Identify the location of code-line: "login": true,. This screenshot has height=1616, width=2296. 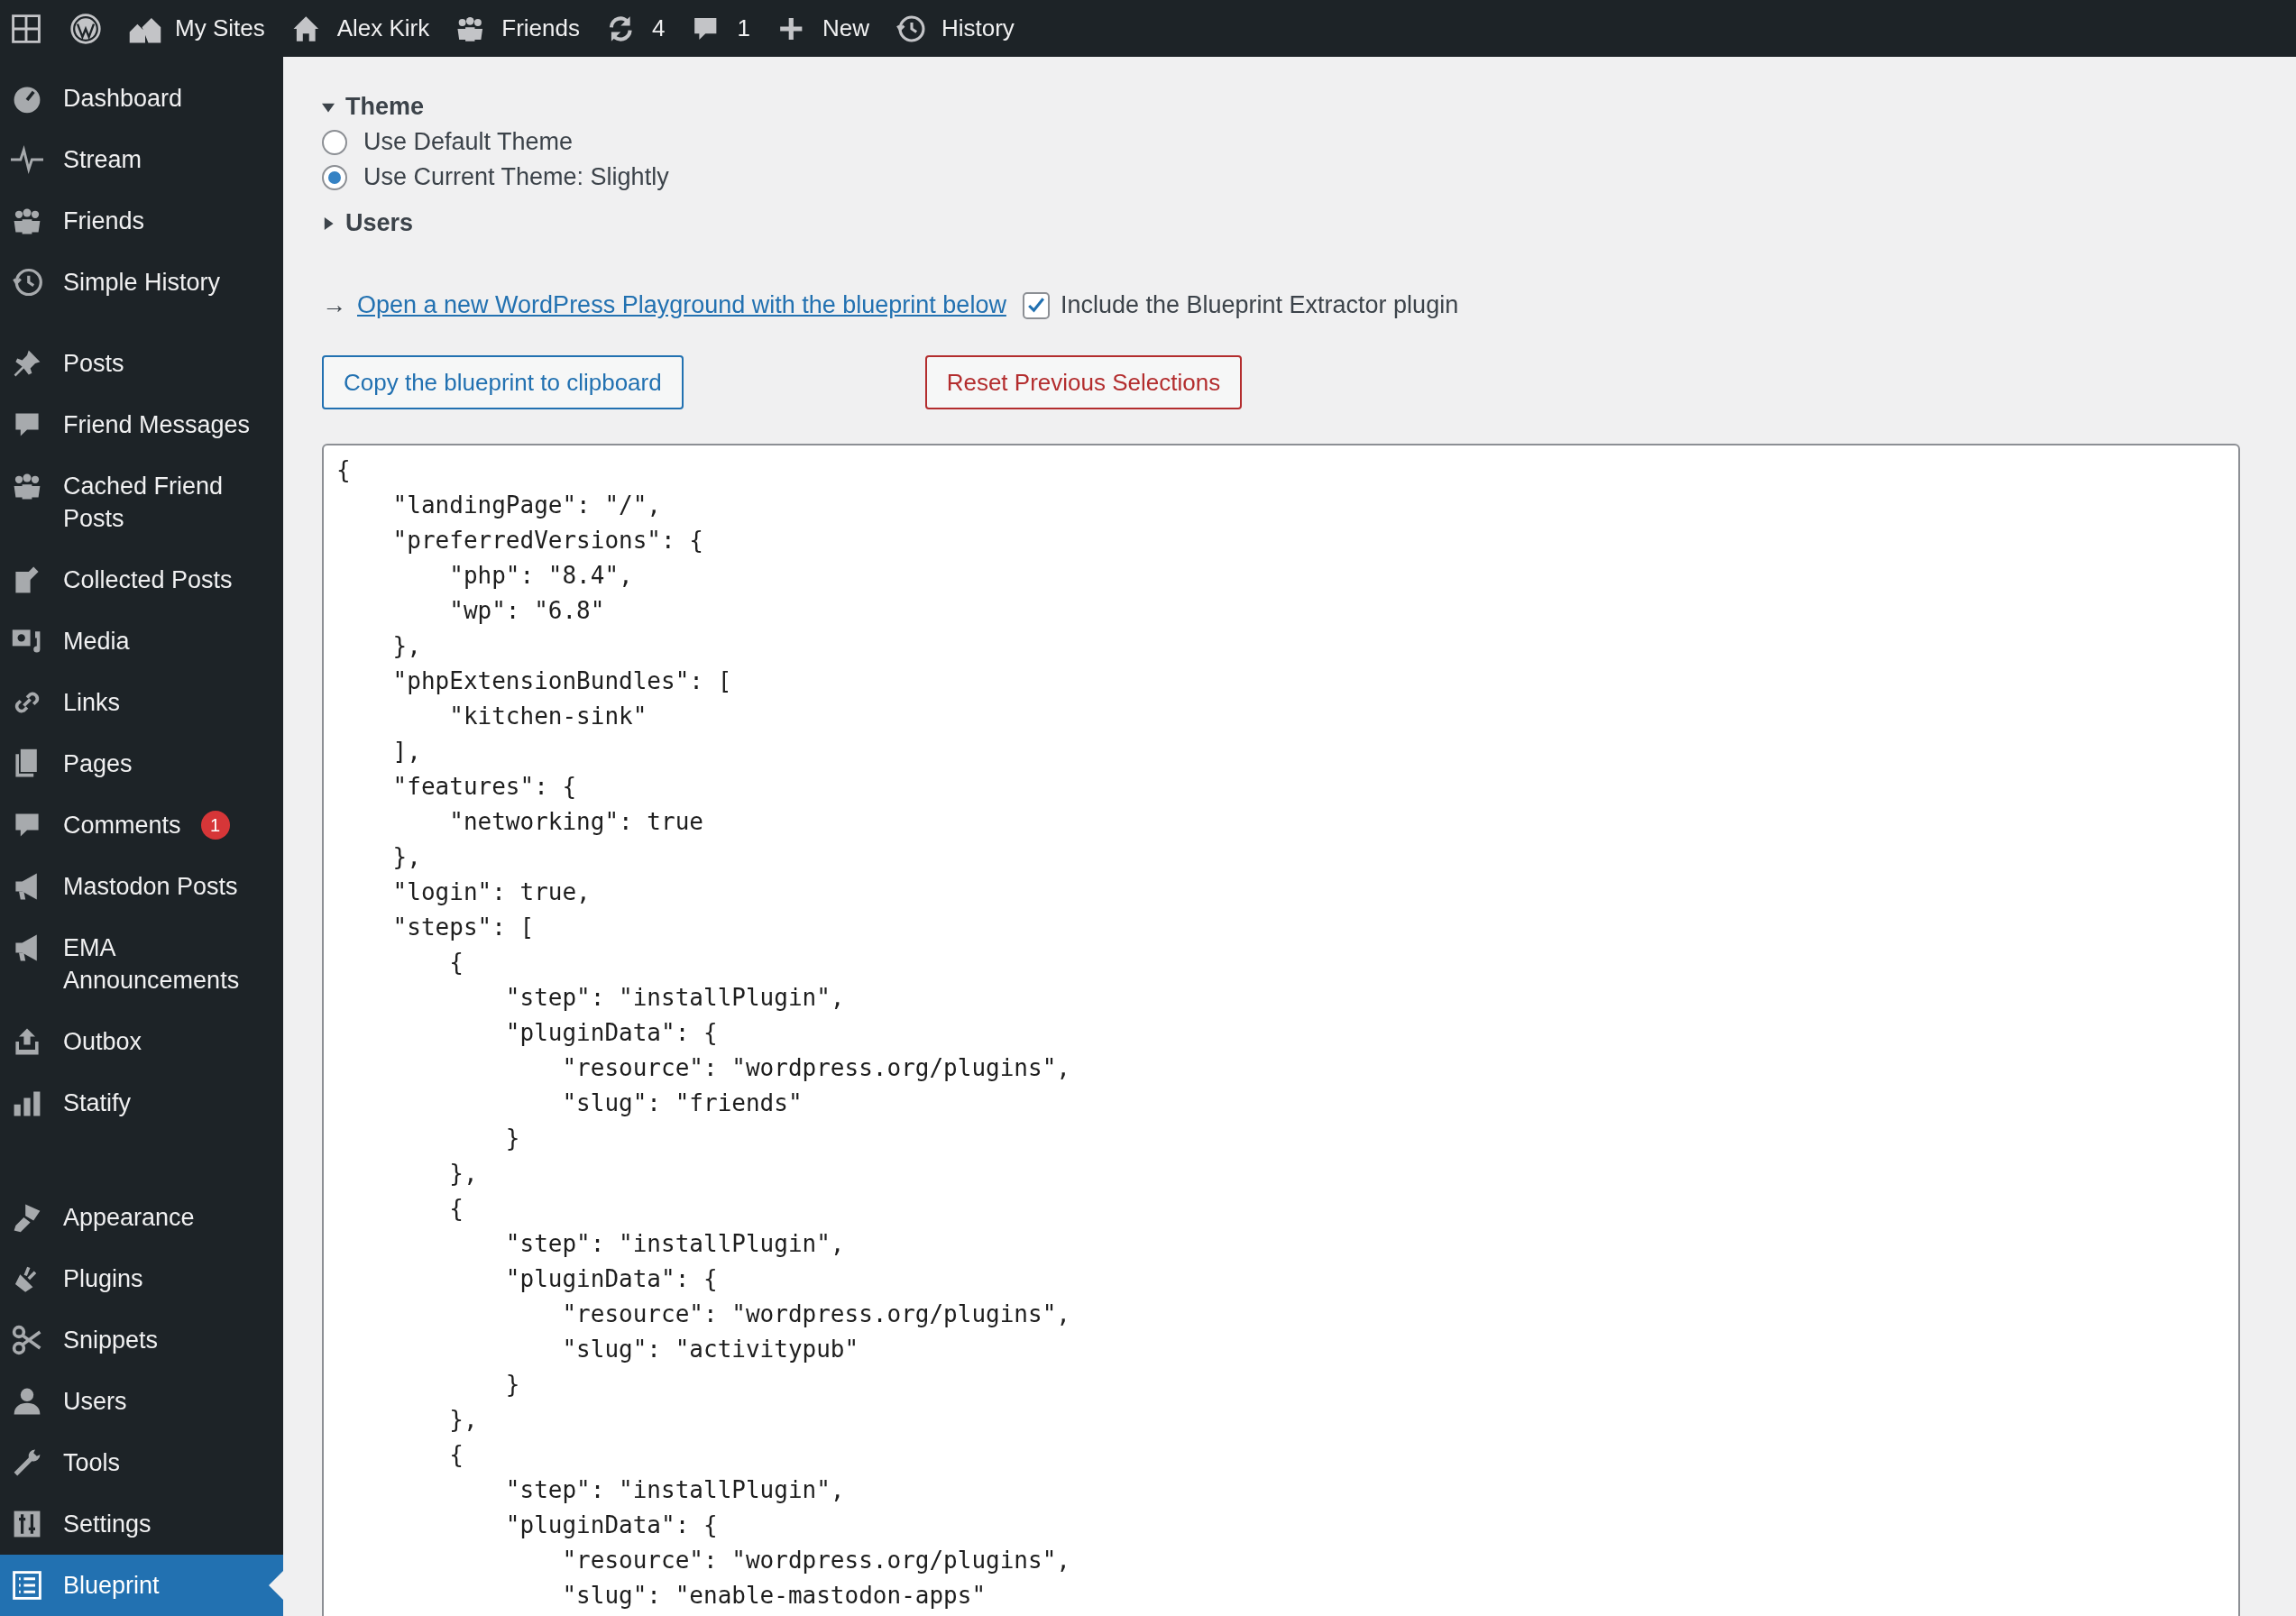
(491, 892).